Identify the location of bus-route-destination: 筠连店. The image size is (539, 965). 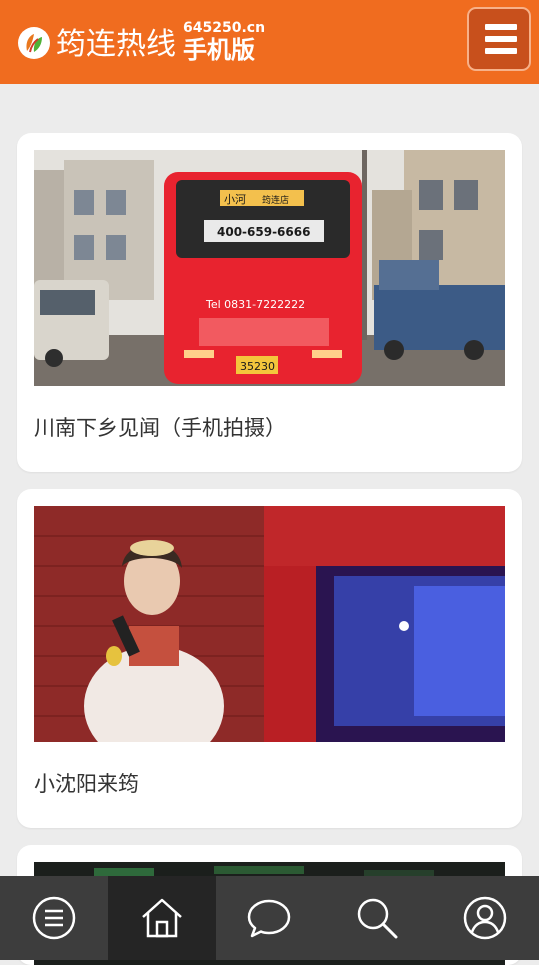
(275, 200).